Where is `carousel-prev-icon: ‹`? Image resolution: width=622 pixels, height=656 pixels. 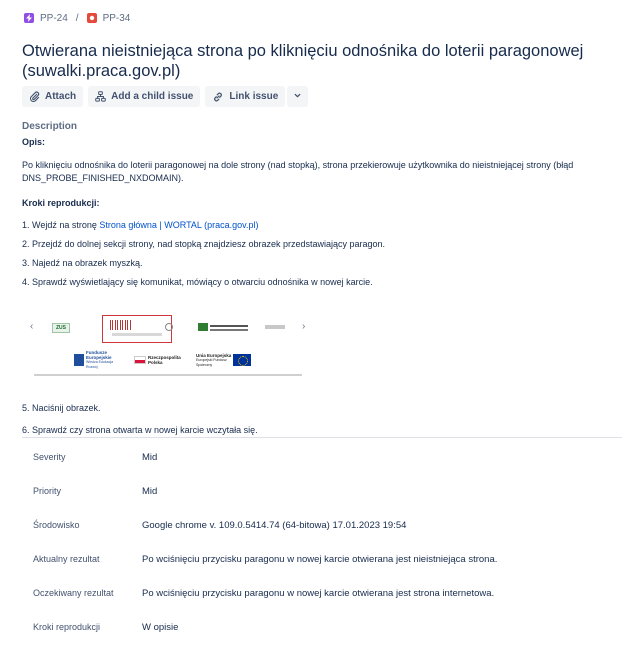 carousel-prev-icon: ‹ is located at coordinates (32, 326).